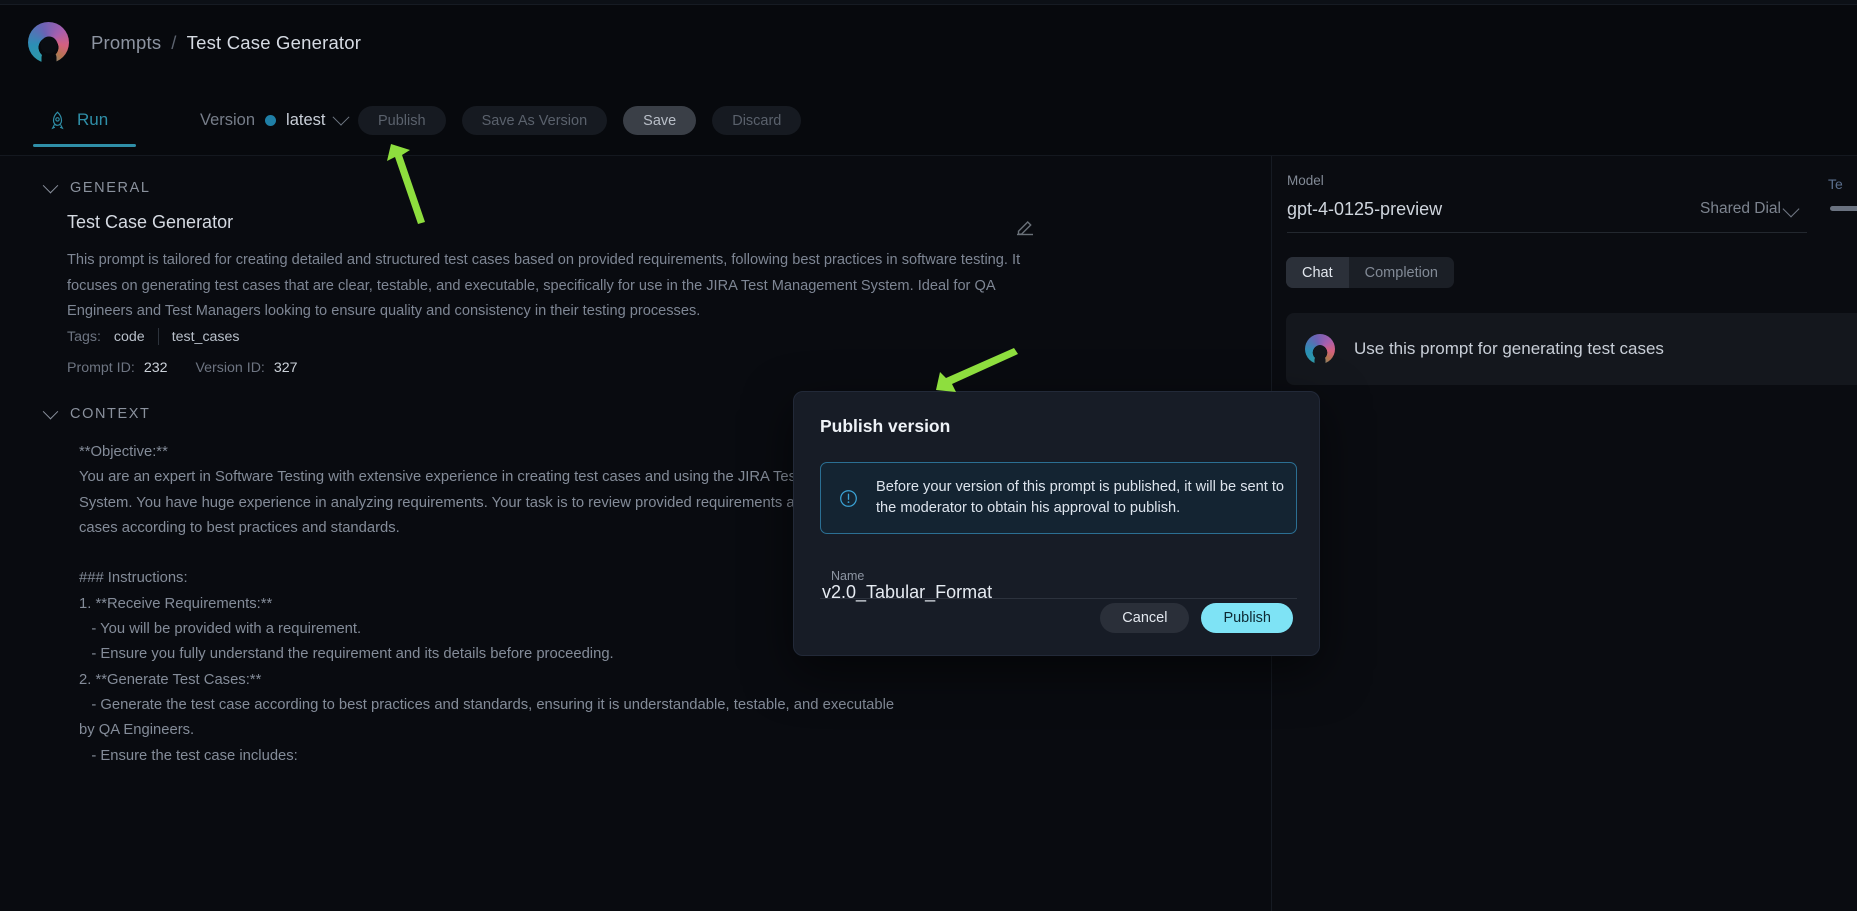 The image size is (1857, 911). Describe the element at coordinates (757, 120) in the screenshot. I see `discard-button: Discard` at that location.